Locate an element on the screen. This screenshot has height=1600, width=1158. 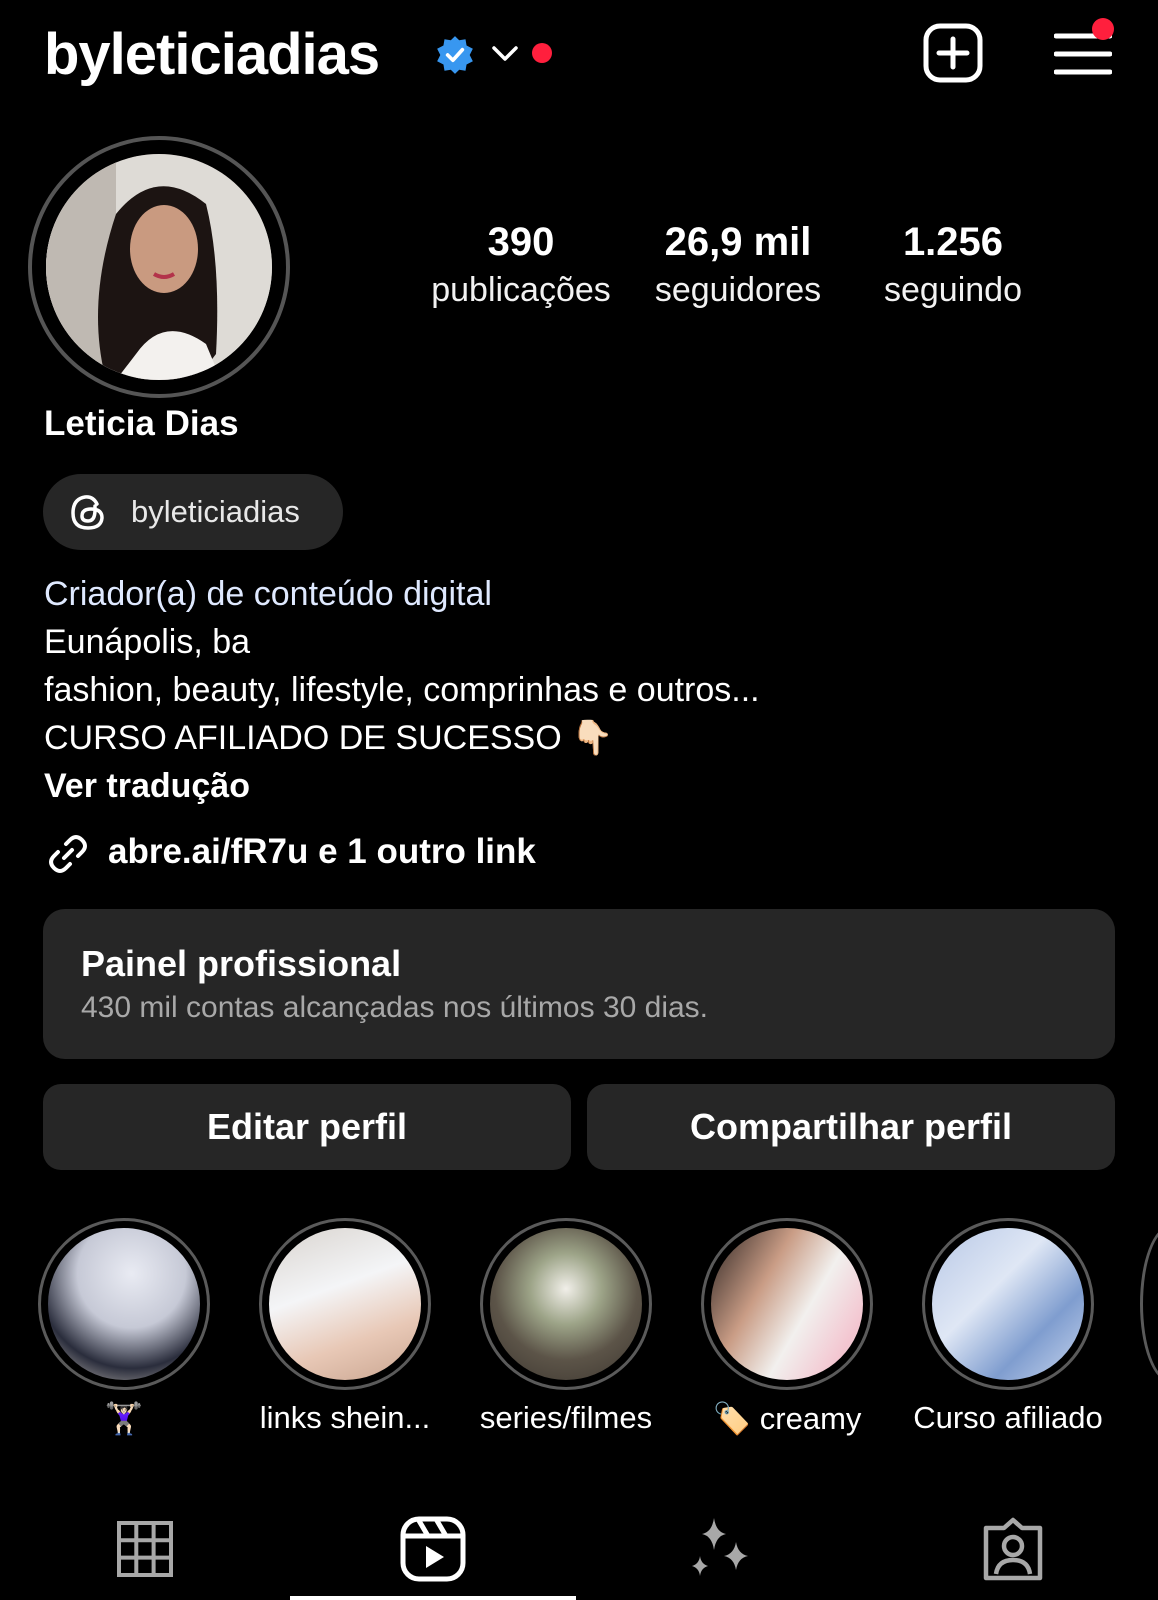
stat-label: seguidores is located at coordinates (738, 290).